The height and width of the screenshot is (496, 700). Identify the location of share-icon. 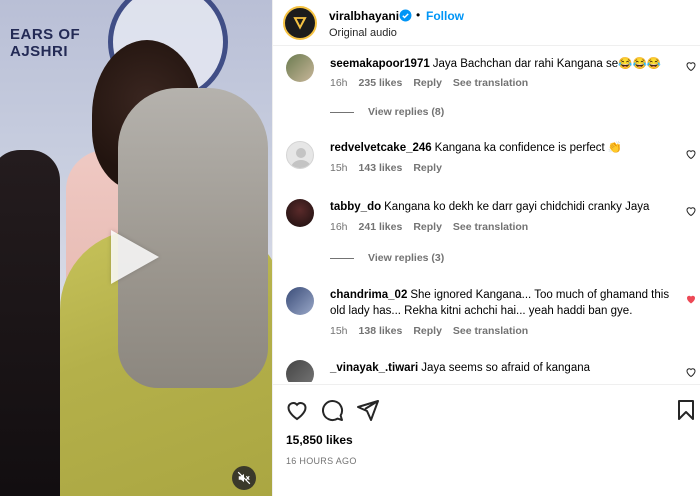
(368, 410).